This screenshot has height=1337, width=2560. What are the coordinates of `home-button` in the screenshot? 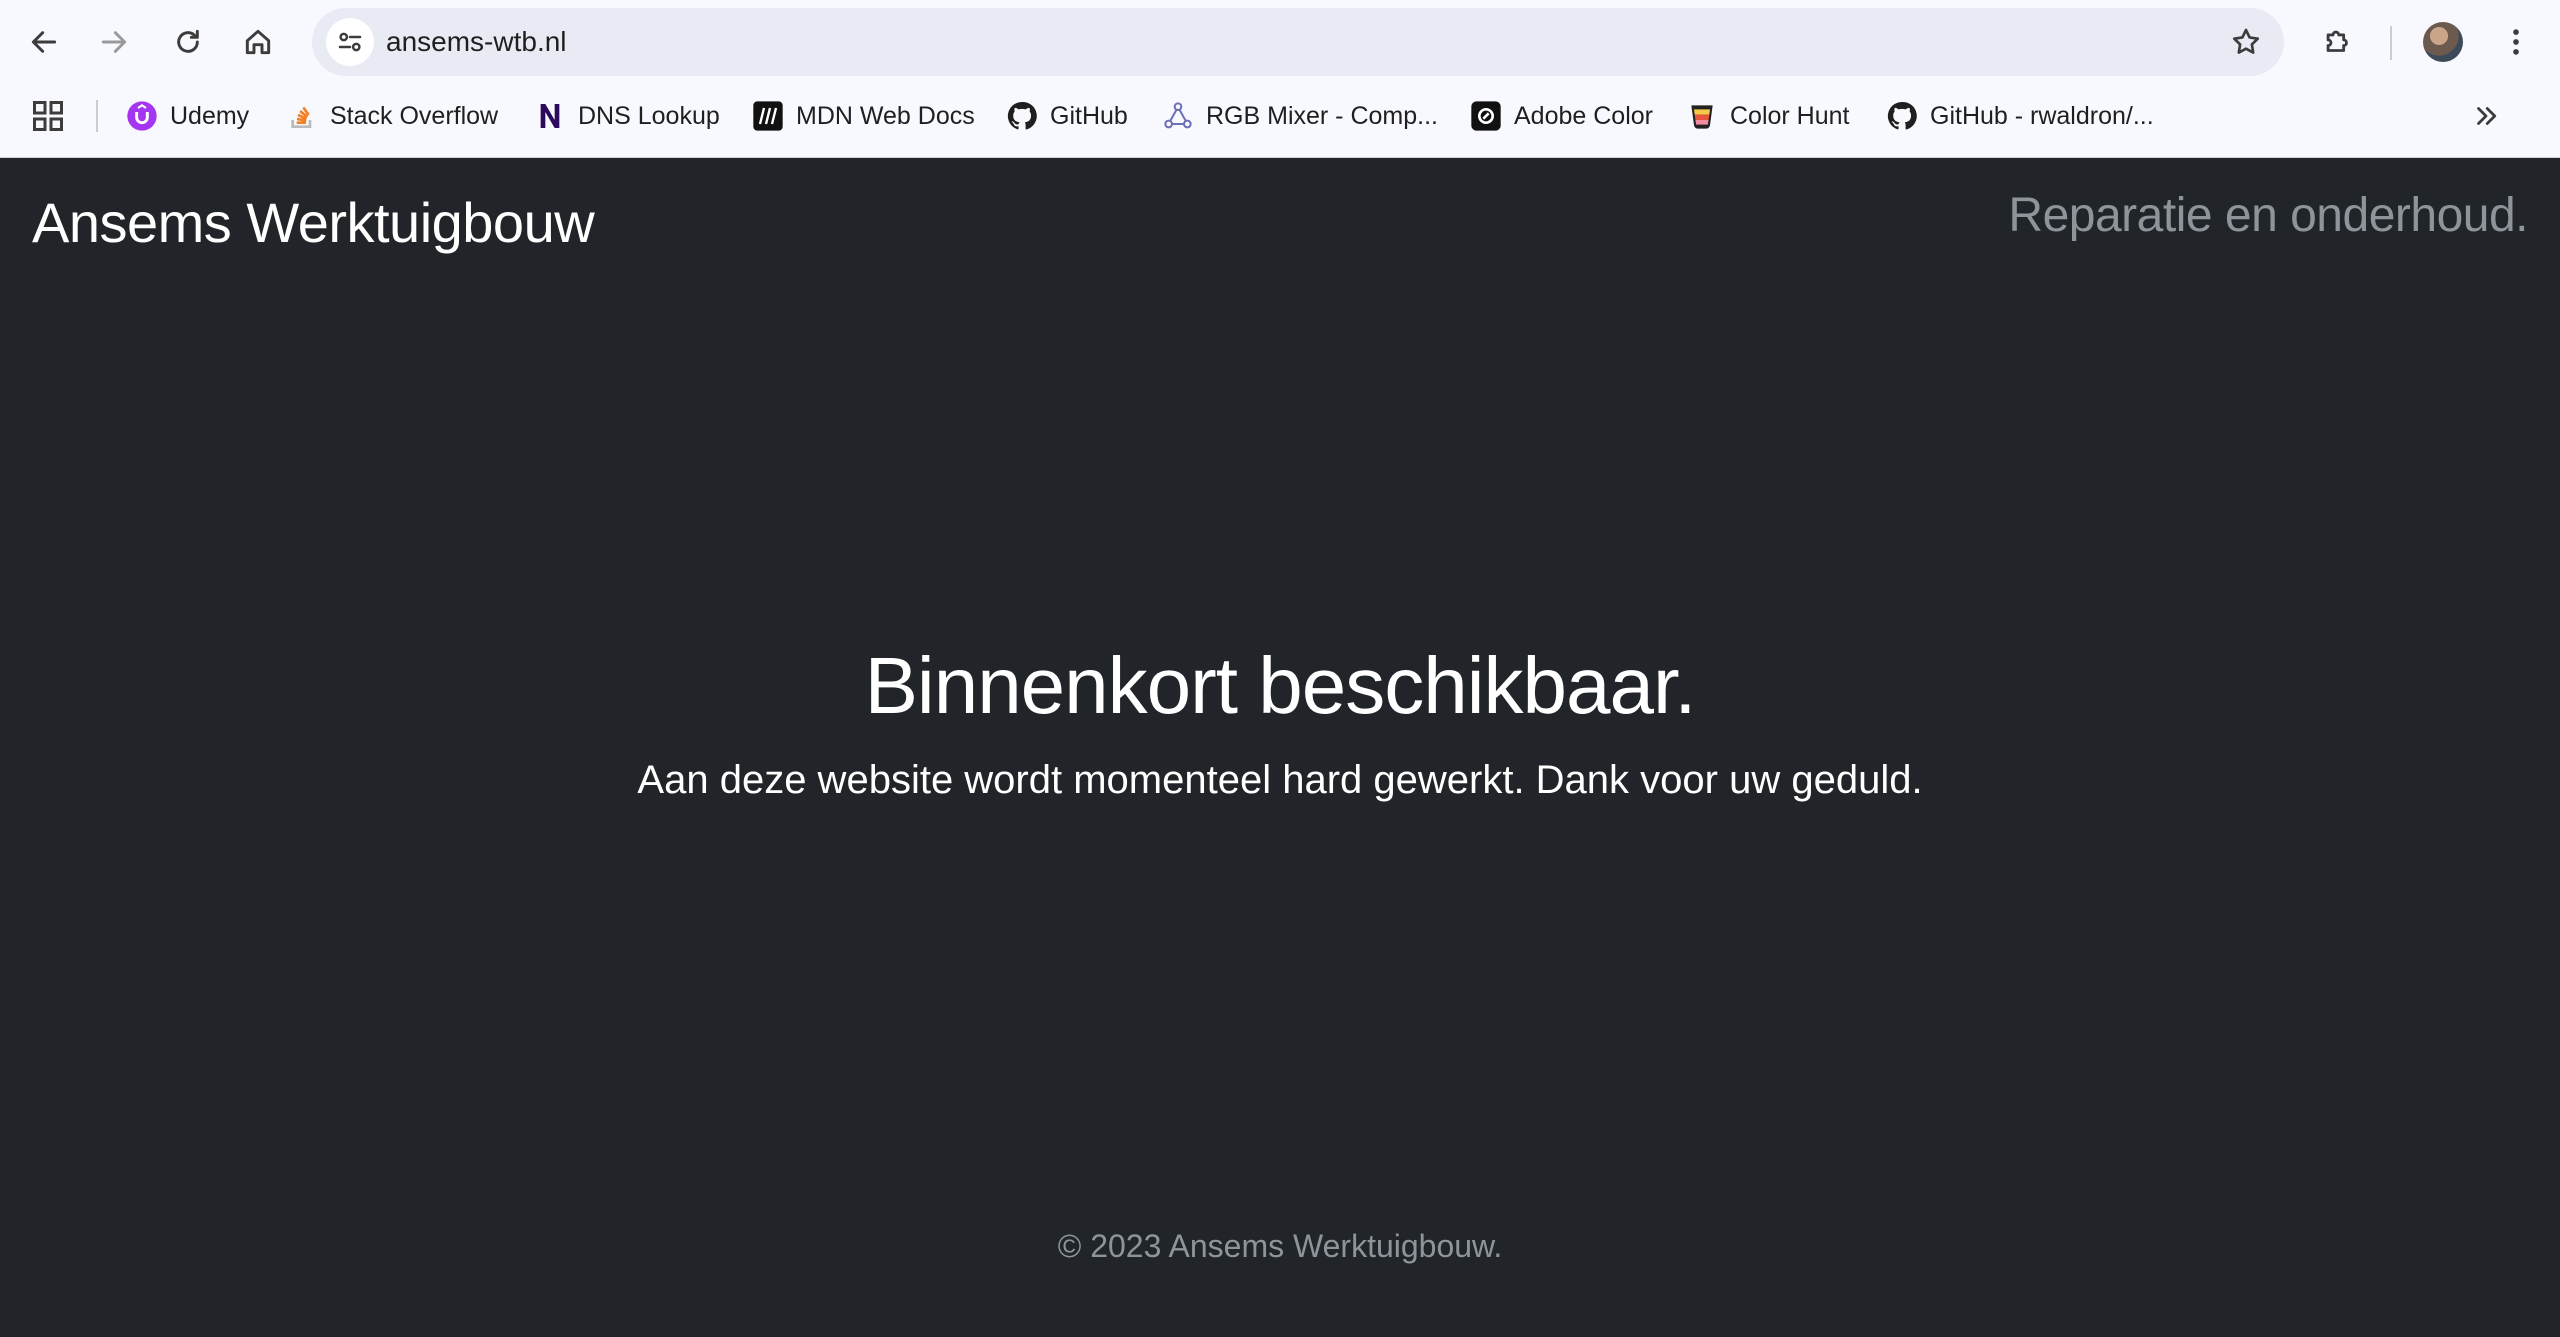 It's located at (258, 42).